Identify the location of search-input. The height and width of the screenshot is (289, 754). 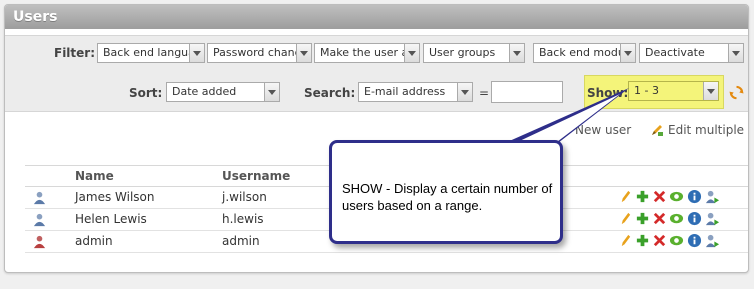
(527, 92).